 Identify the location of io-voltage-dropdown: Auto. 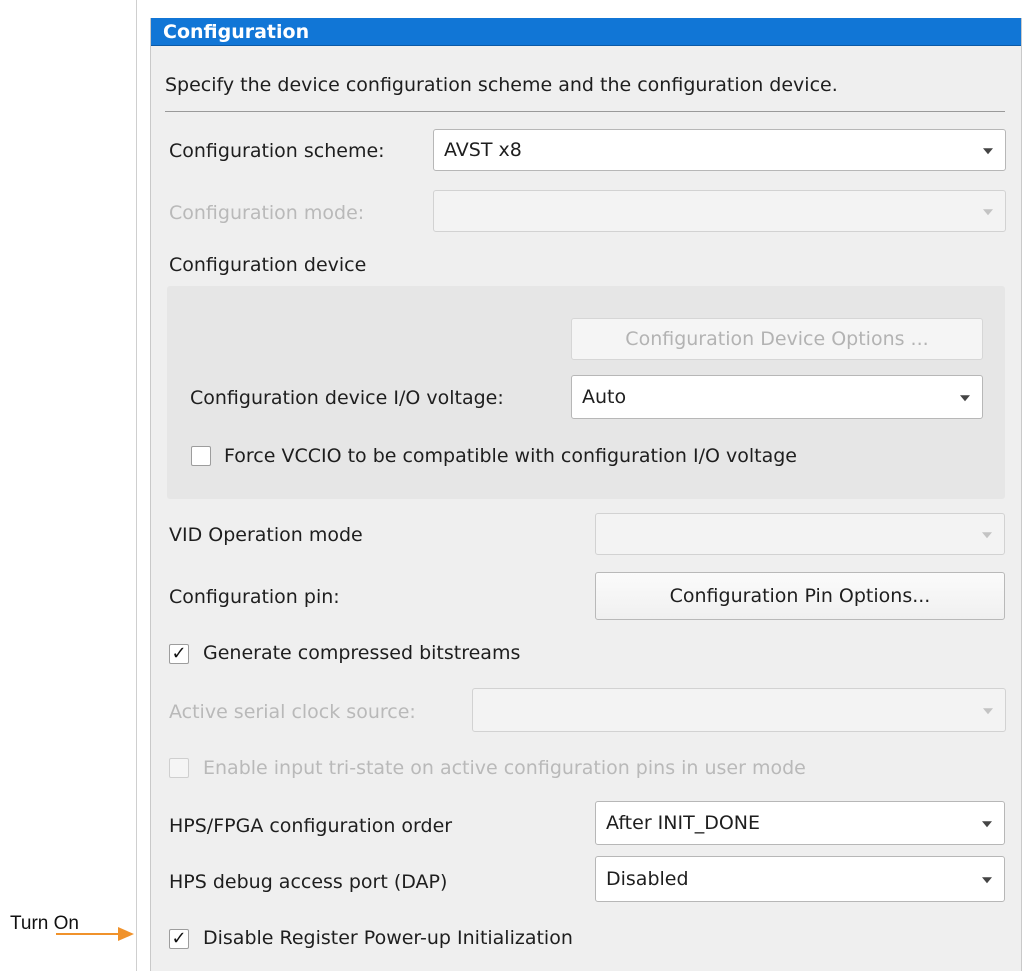
(777, 397).